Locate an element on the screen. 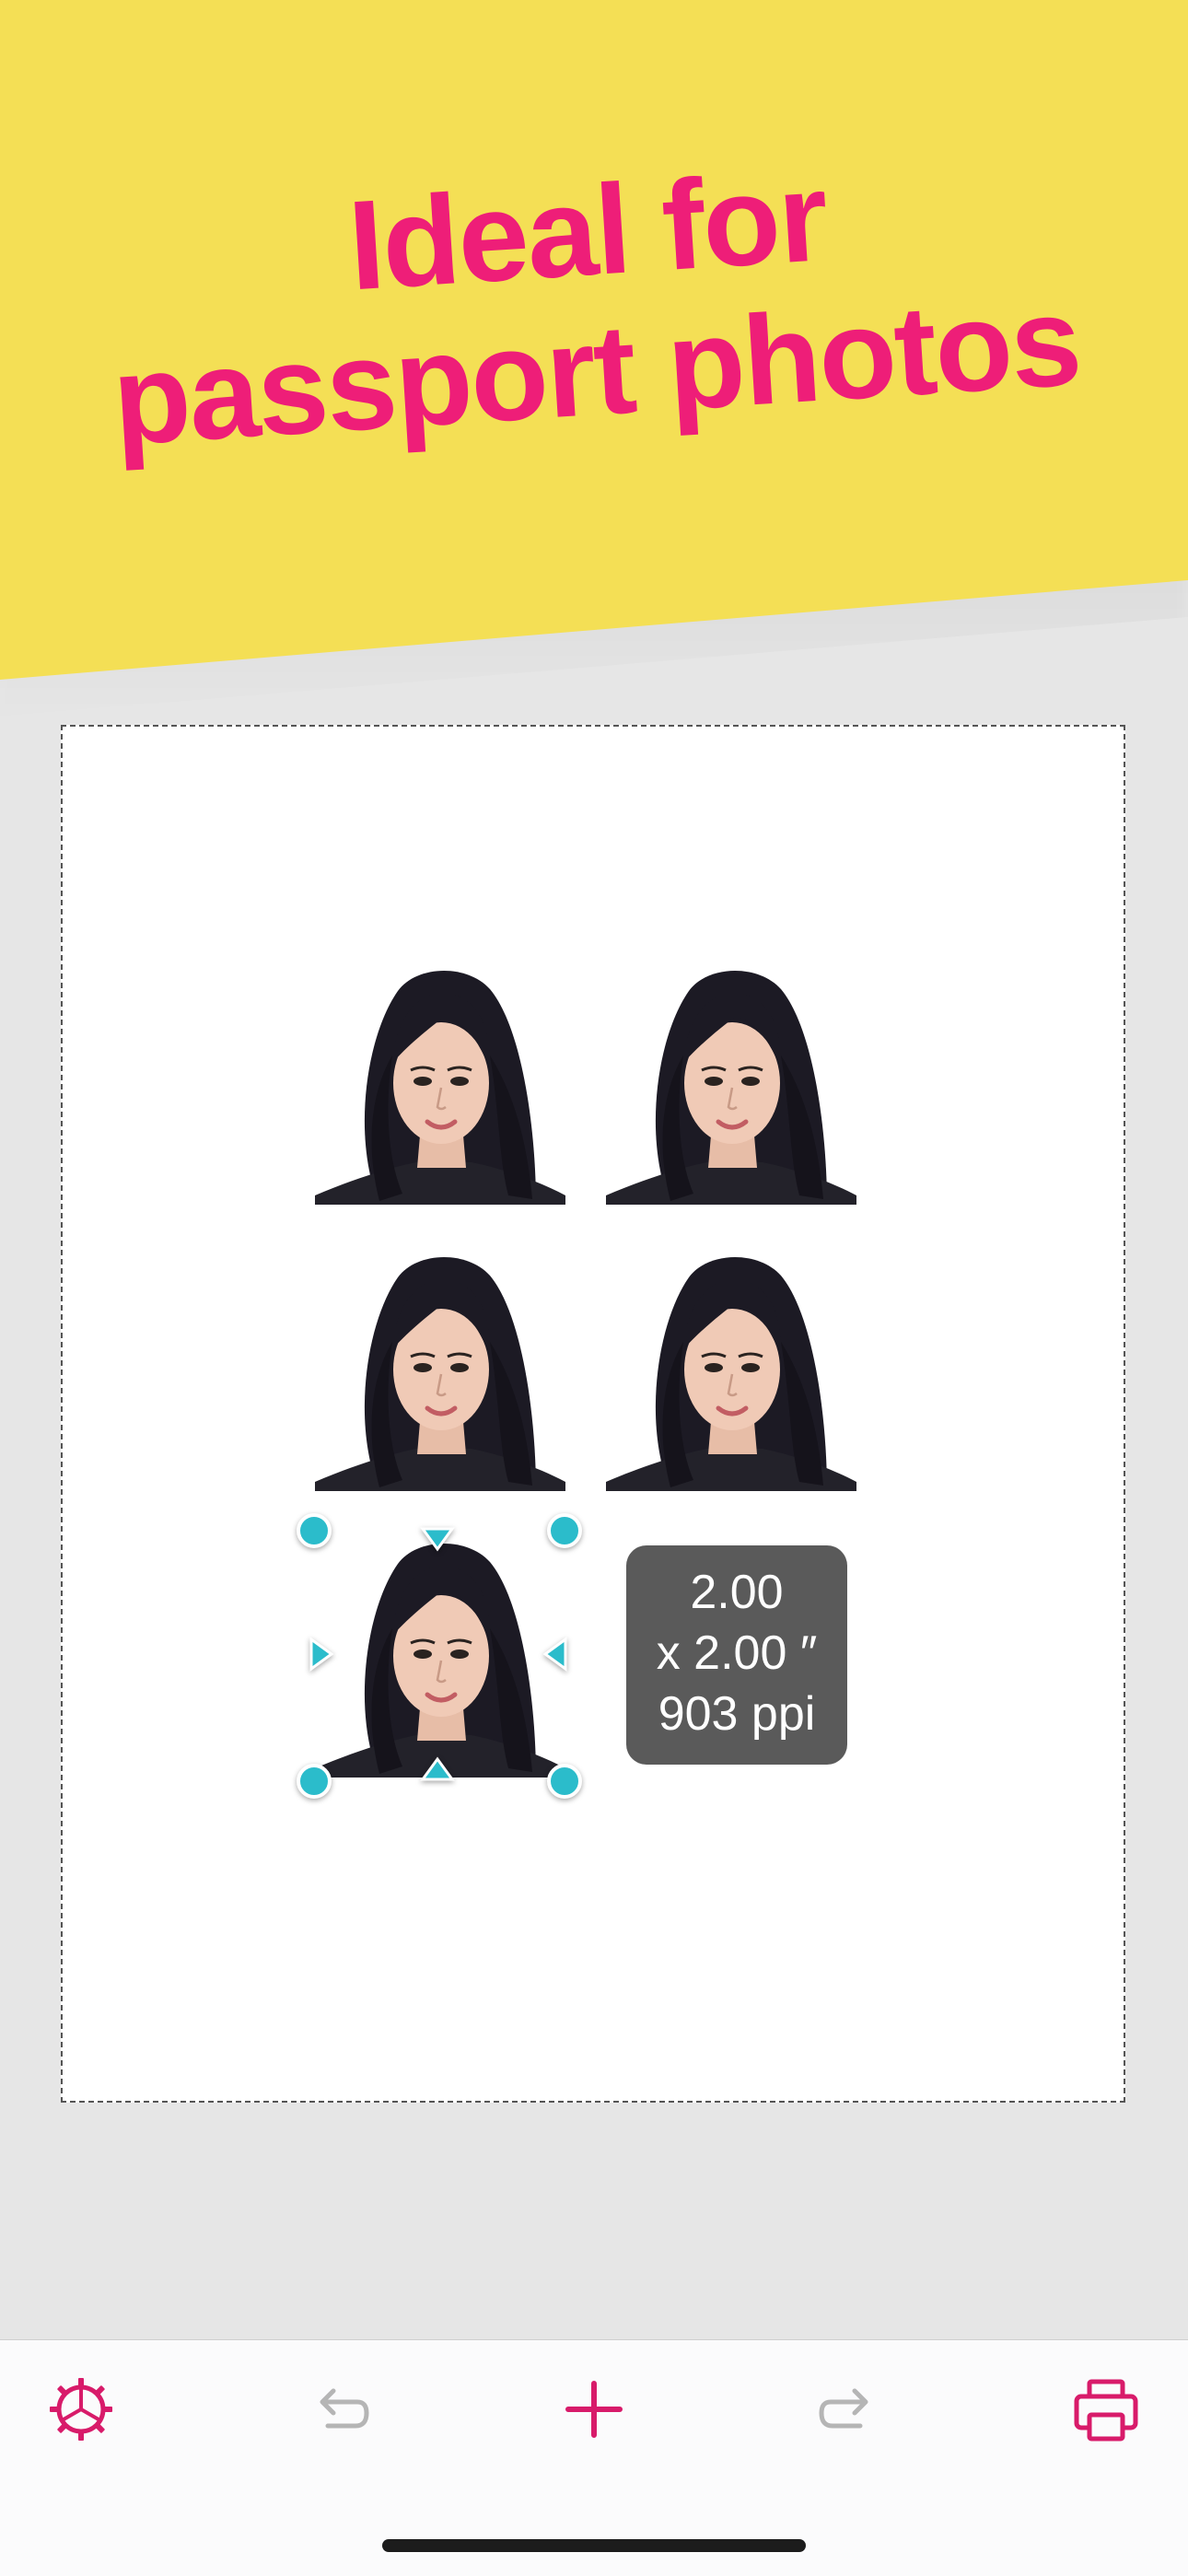 This screenshot has width=1188, height=2576. settings-gear-icon is located at coordinates (81, 2409).